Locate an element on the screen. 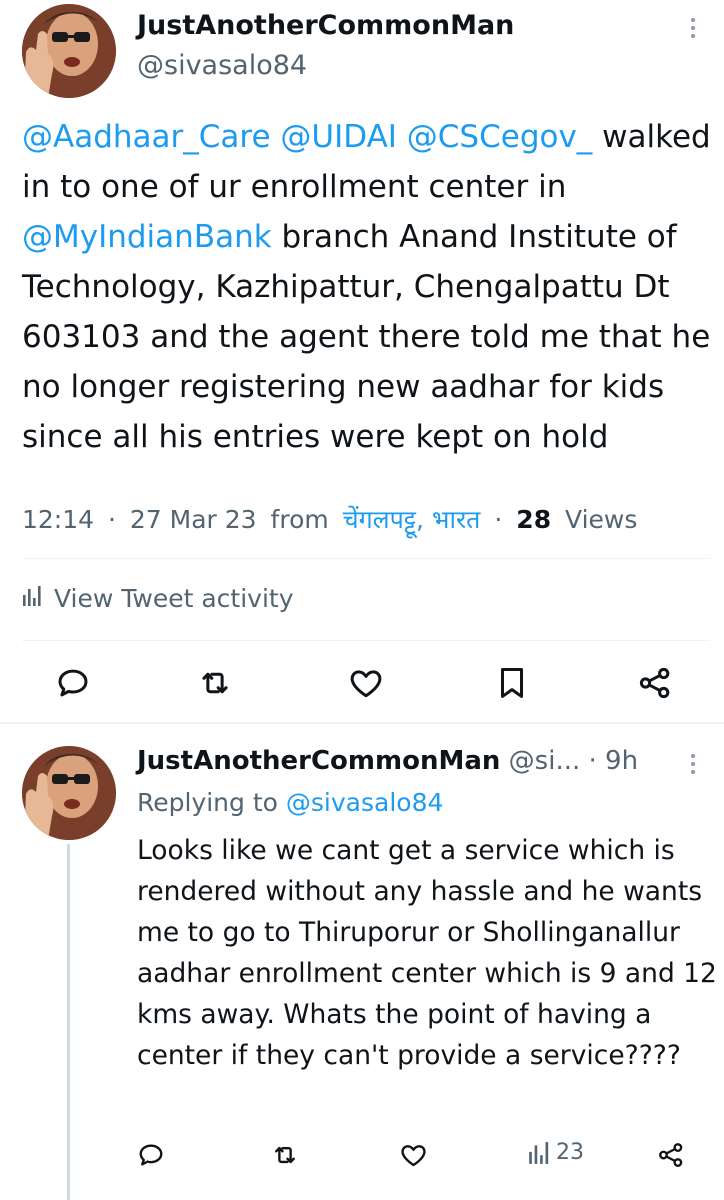 The width and height of the screenshot is (724, 1200). view-activity-link: View Tweet activity is located at coordinates (158, 598).